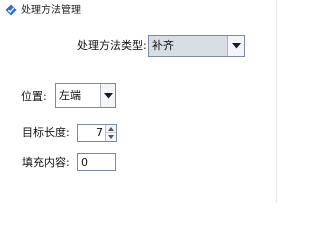  What do you see at coordinates (70, 95) in the screenshot?
I see `position-value: 左端` at bounding box center [70, 95].